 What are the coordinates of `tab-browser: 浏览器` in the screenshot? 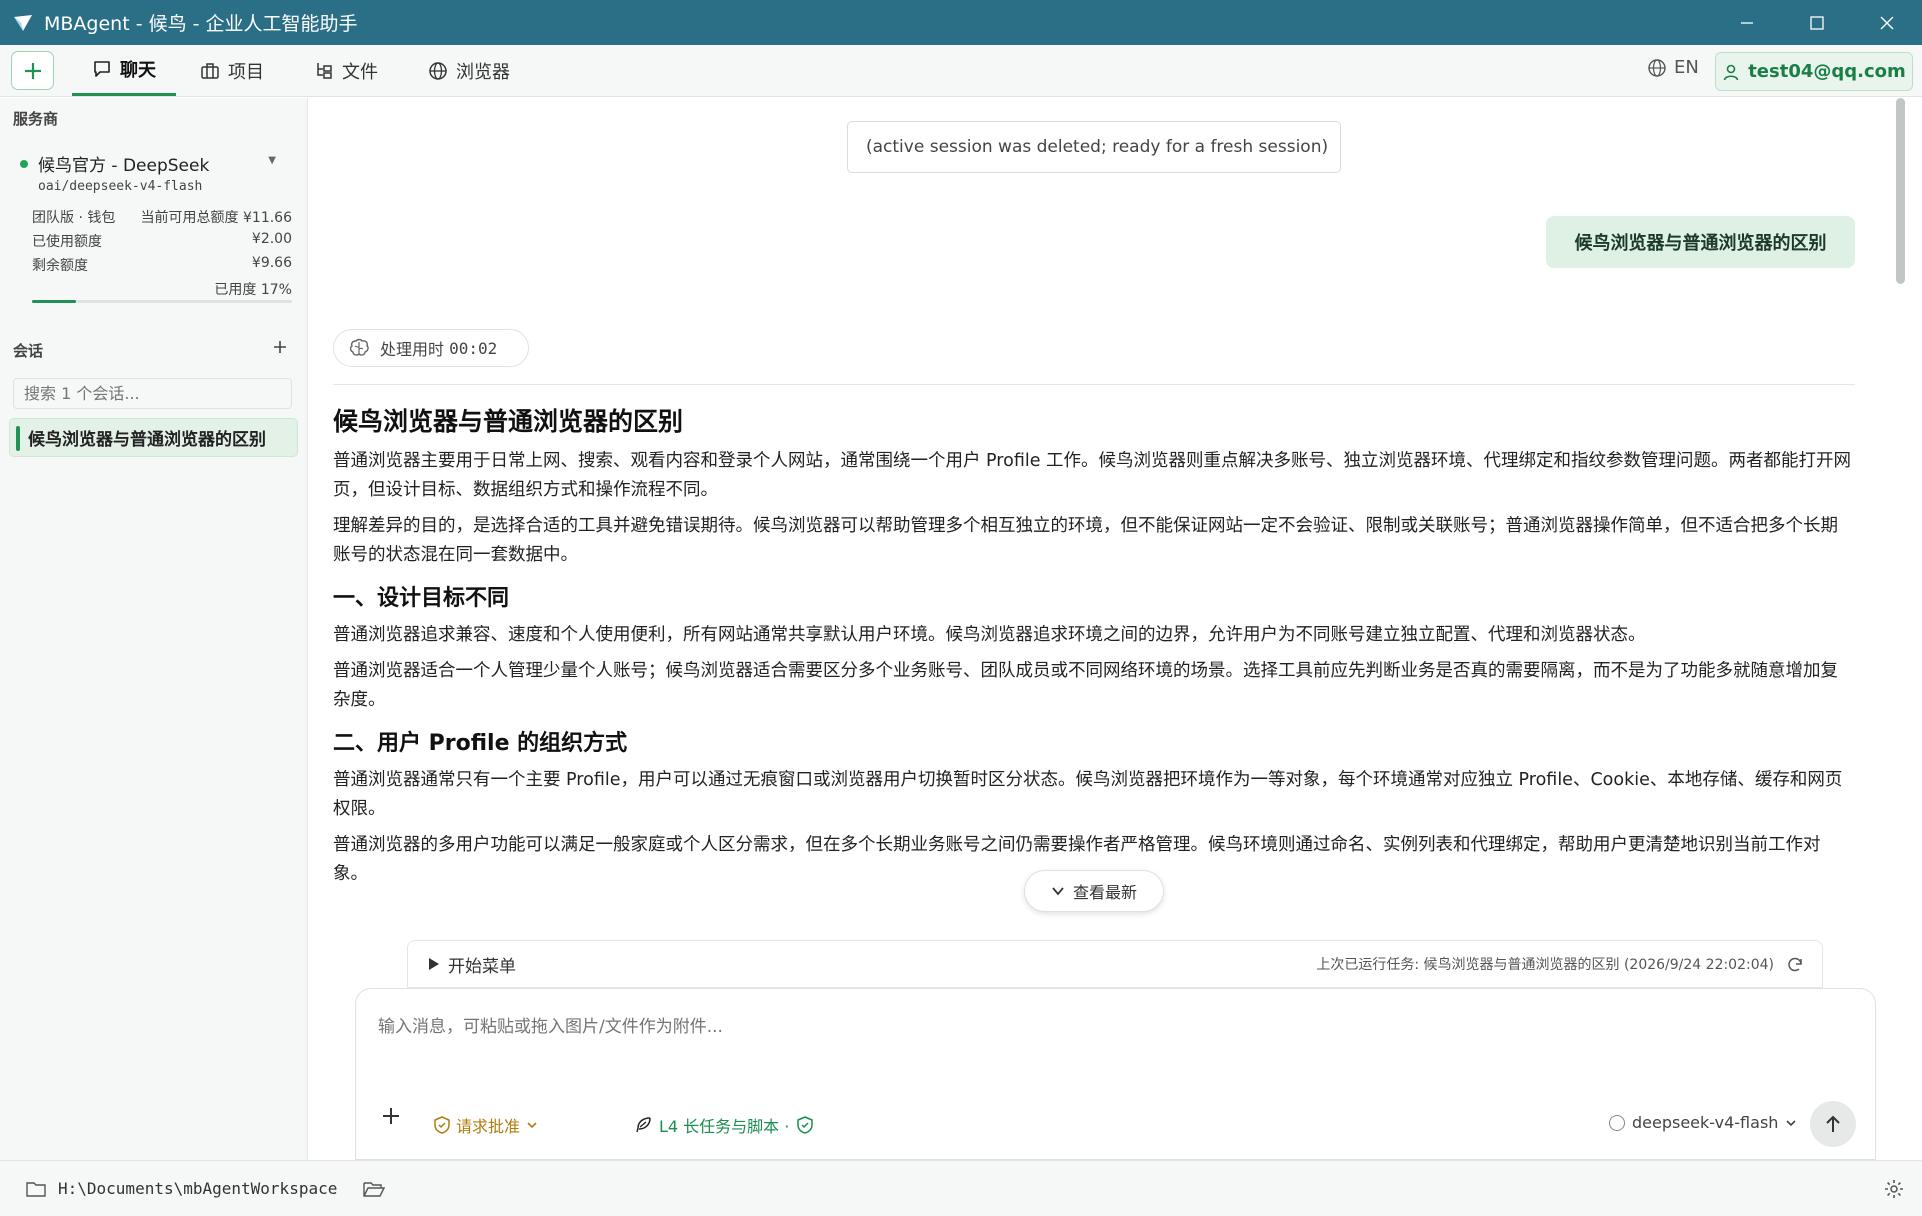 It's located at (469, 70).